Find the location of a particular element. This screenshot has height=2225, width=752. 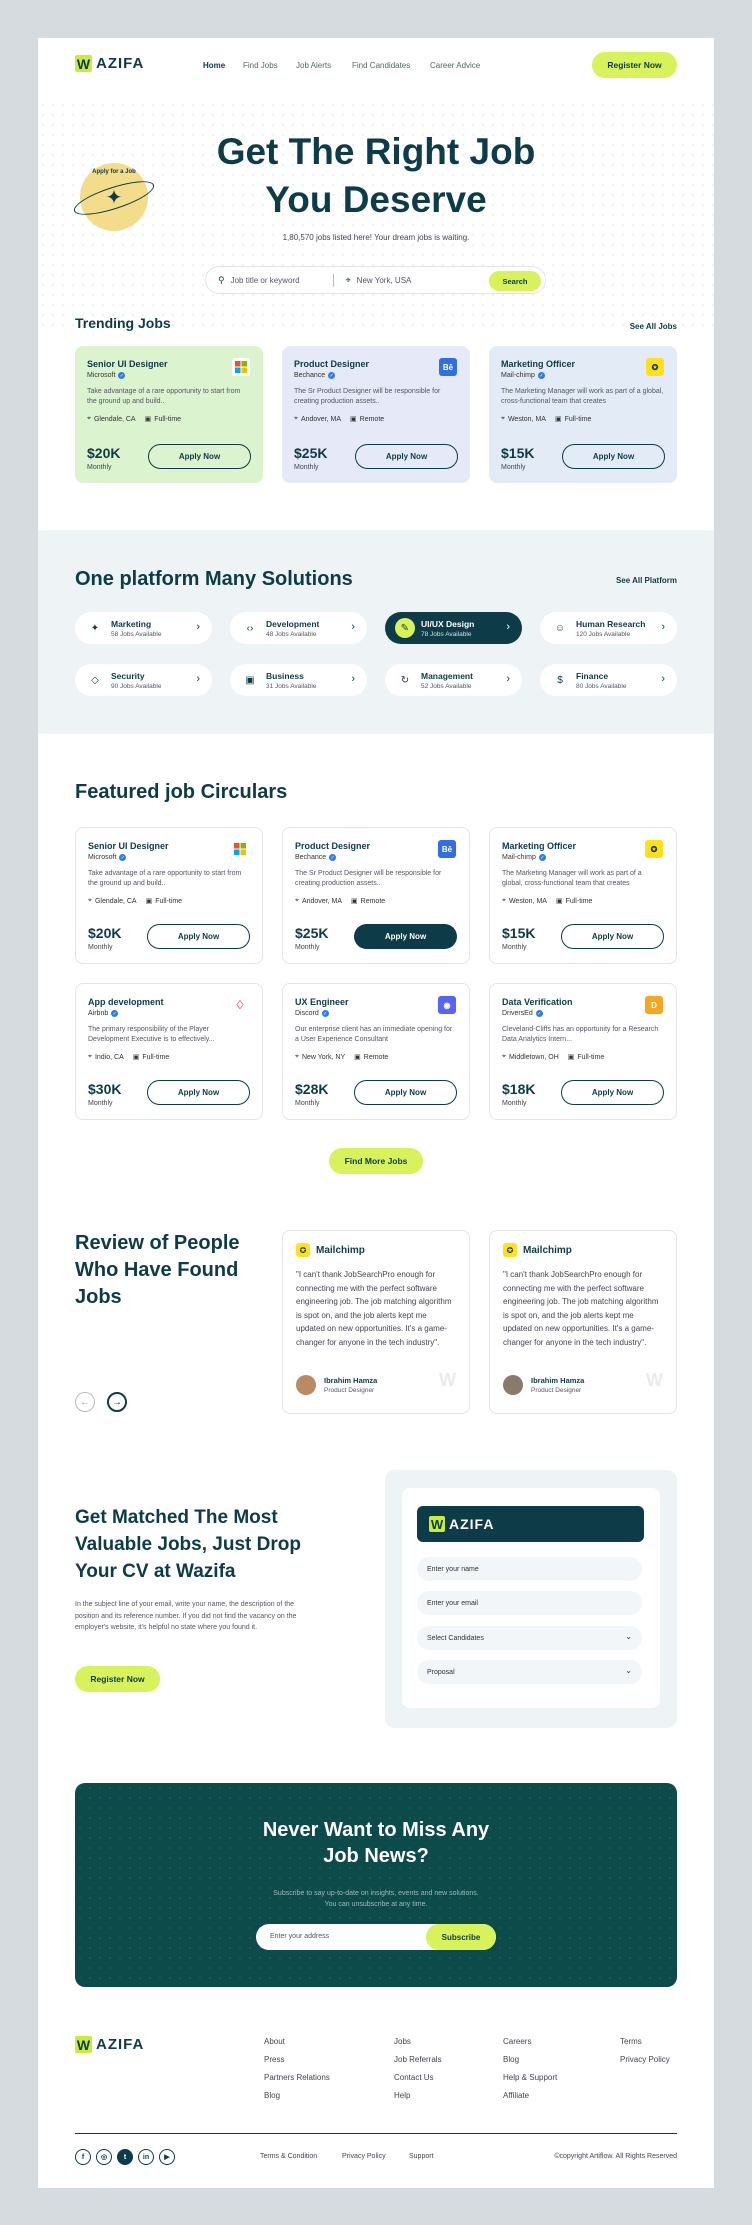

job-location: Andover, MA is located at coordinates (321, 419).